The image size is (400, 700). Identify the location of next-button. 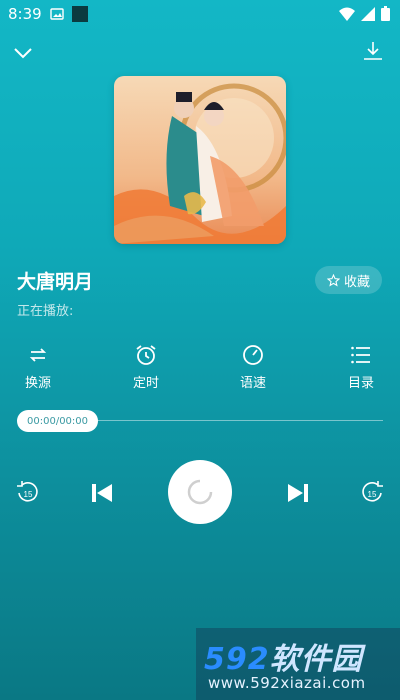
(298, 493).